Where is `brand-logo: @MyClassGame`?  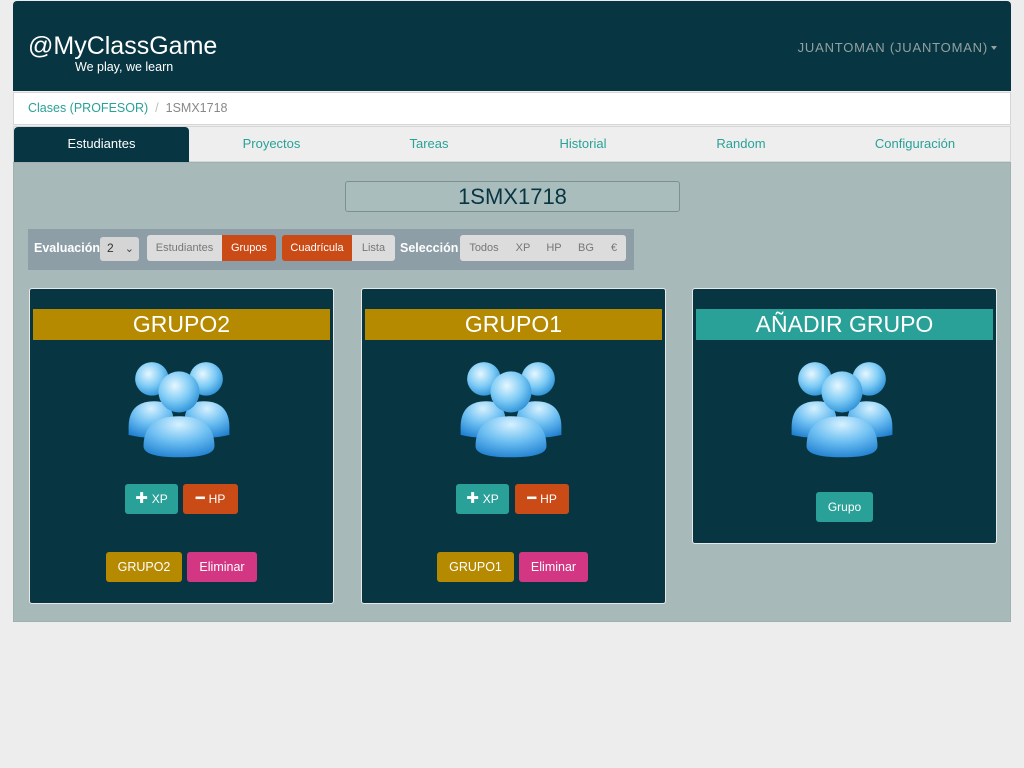
brand-logo: @MyClassGame is located at coordinates (122, 46).